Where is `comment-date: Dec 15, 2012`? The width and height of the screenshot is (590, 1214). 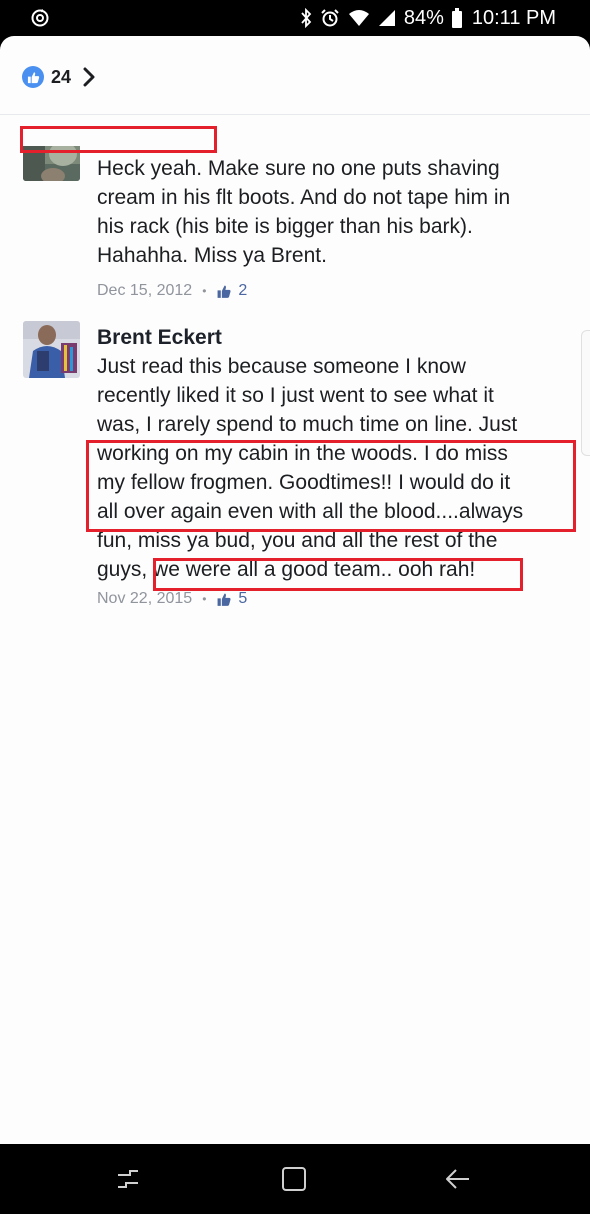
comment-date: Dec 15, 2012 is located at coordinates (144, 291).